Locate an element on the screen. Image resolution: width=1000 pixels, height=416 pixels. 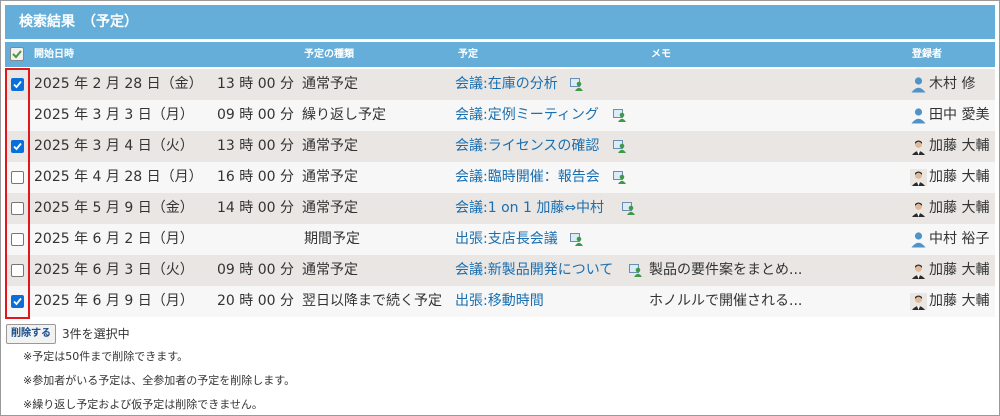
schedule-link: 会議:在庫の分析 is located at coordinates (506, 84).